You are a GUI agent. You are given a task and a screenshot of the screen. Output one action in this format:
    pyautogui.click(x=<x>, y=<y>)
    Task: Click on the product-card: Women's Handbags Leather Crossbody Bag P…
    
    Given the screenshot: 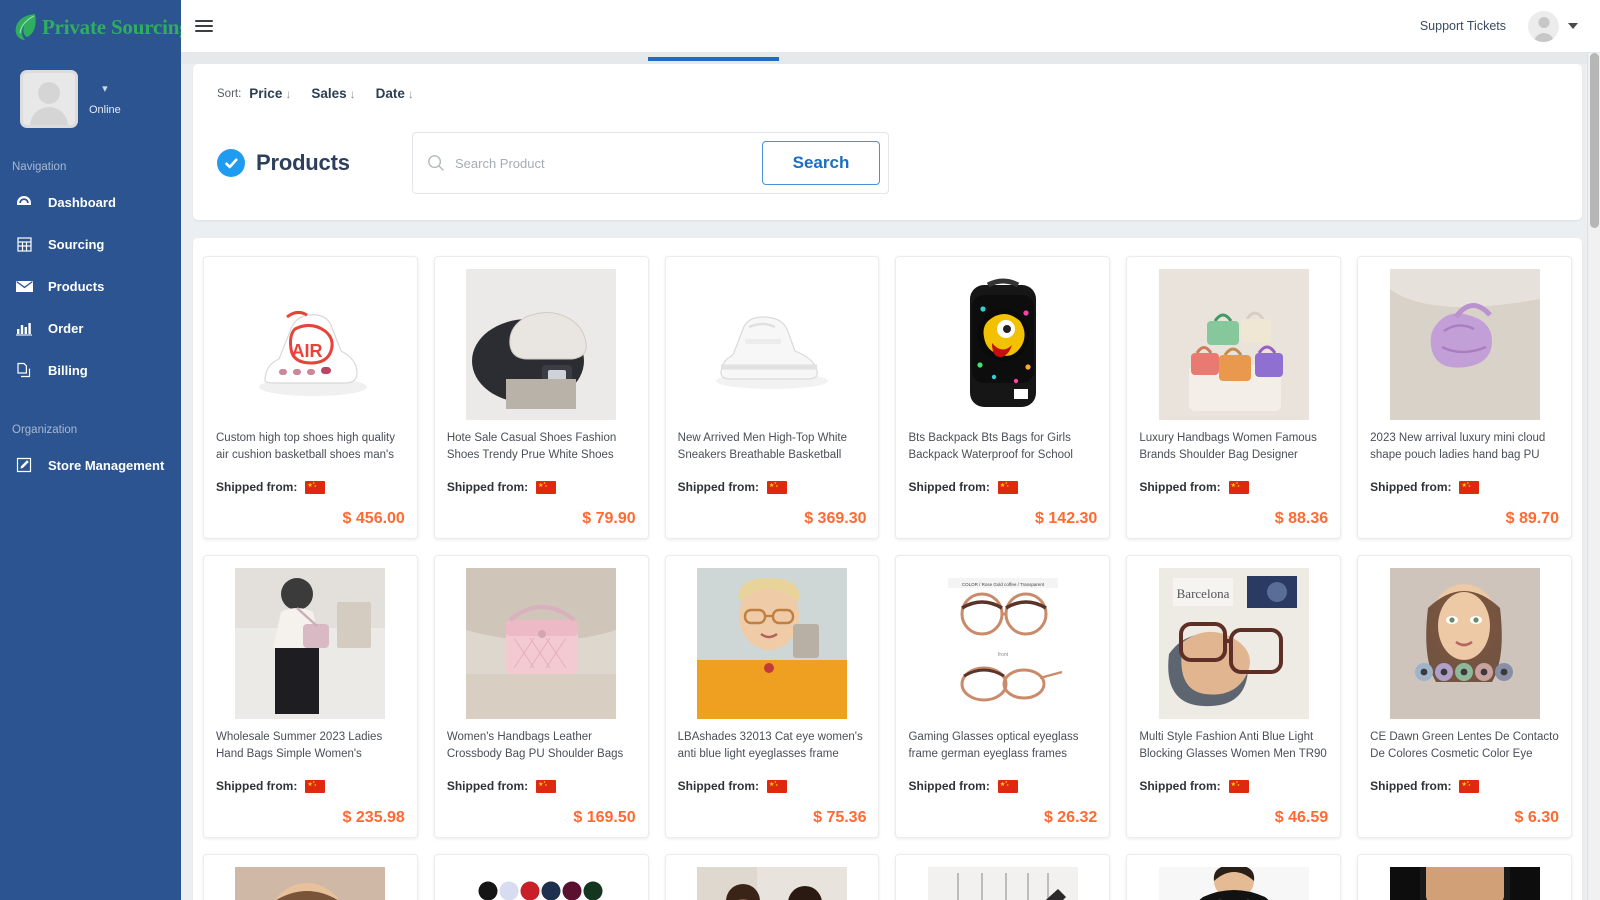 What is the action you would take?
    pyautogui.click(x=541, y=696)
    